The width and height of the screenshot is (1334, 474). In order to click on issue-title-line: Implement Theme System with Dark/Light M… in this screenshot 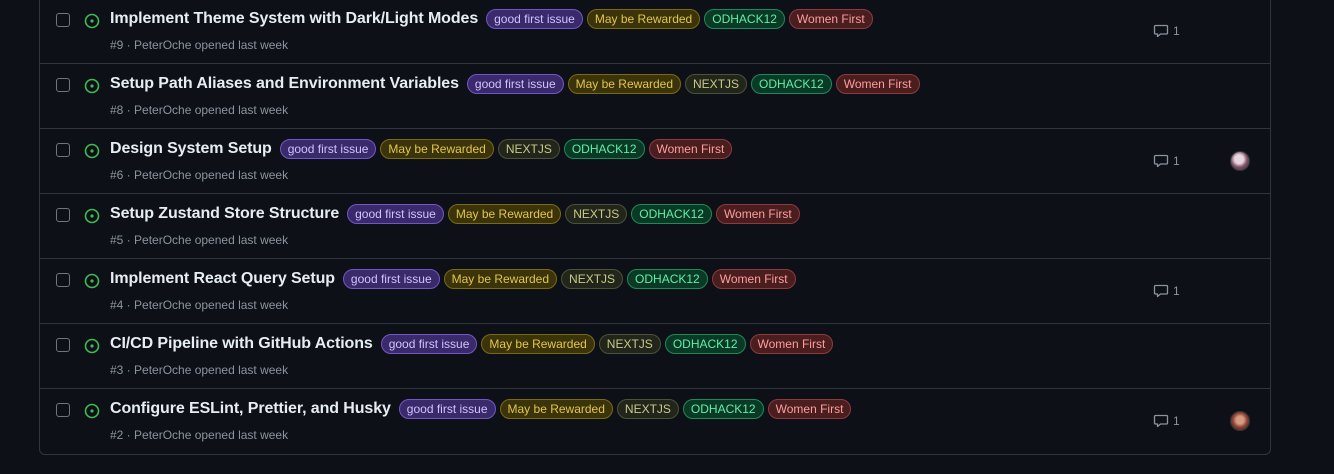, I will do `click(491, 19)`.